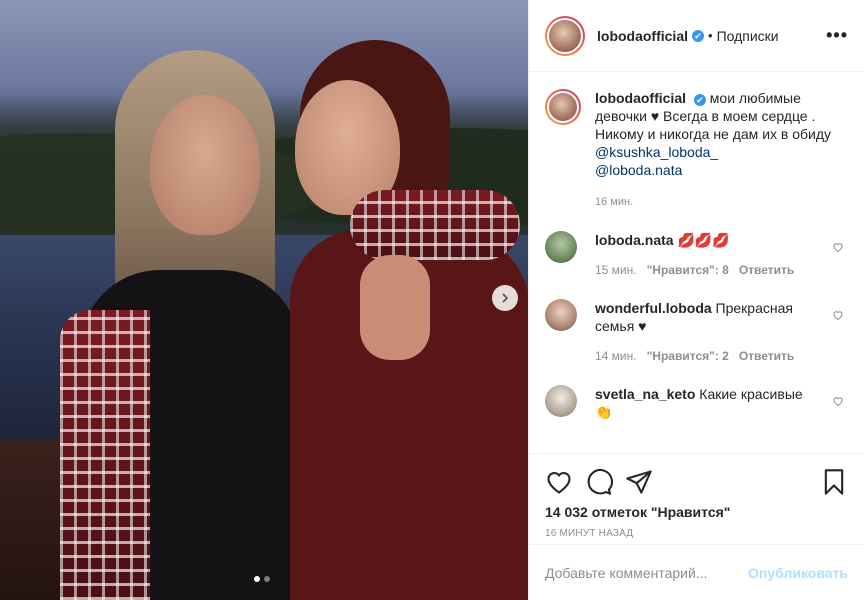 The width and height of the screenshot is (864, 600). I want to click on post-header: lobodaofficial ✔ • Подписки •••, so click(696, 36).